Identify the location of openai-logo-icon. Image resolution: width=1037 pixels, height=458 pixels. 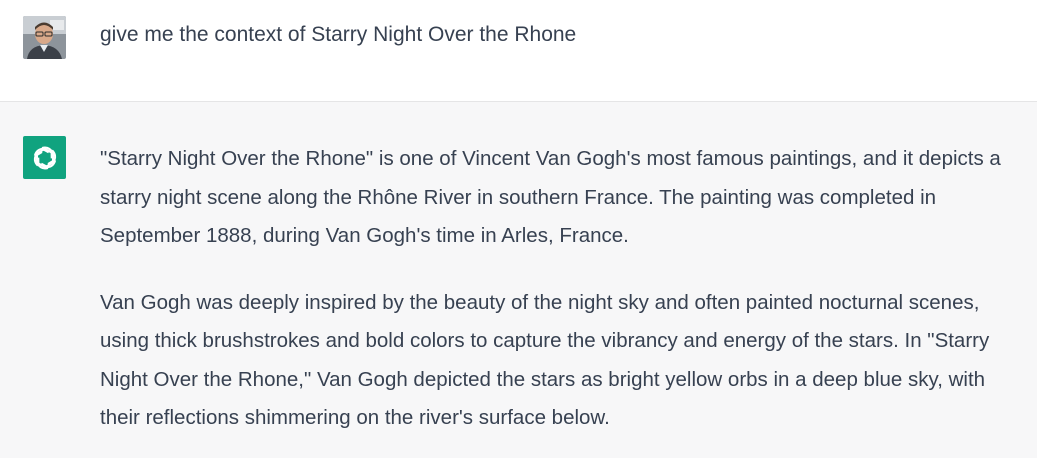
(44, 157).